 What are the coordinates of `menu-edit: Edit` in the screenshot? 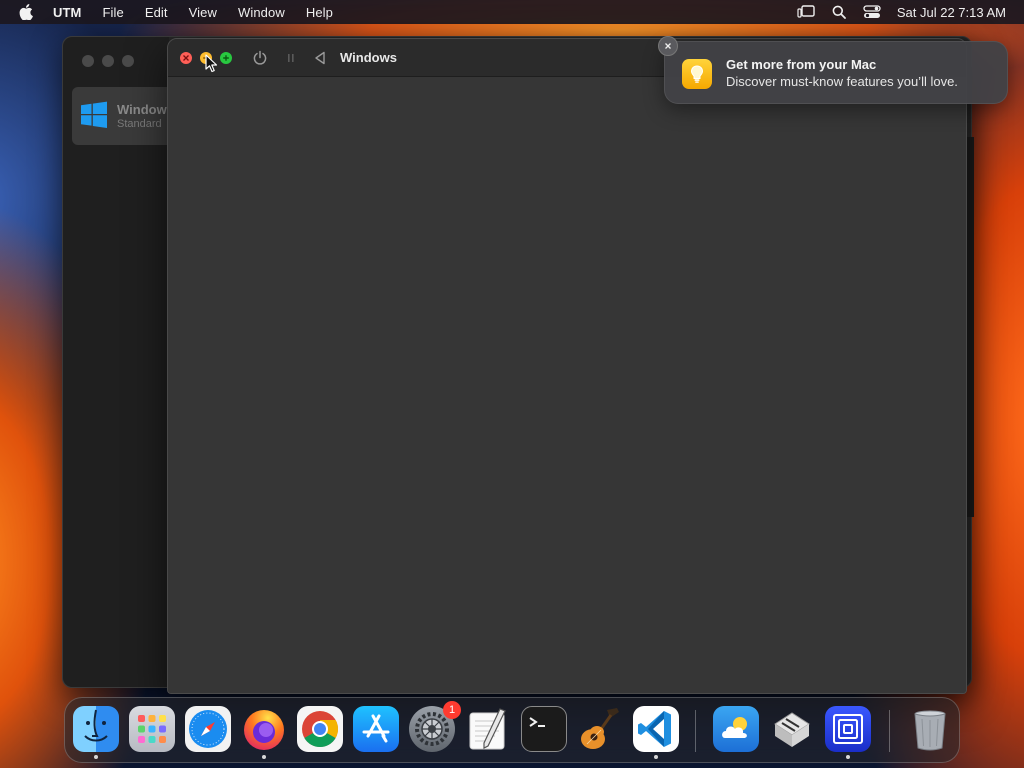 It's located at (156, 12).